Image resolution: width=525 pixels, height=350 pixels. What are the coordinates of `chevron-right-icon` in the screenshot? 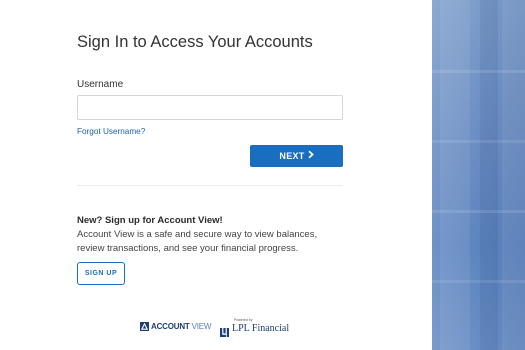 It's located at (311, 155).